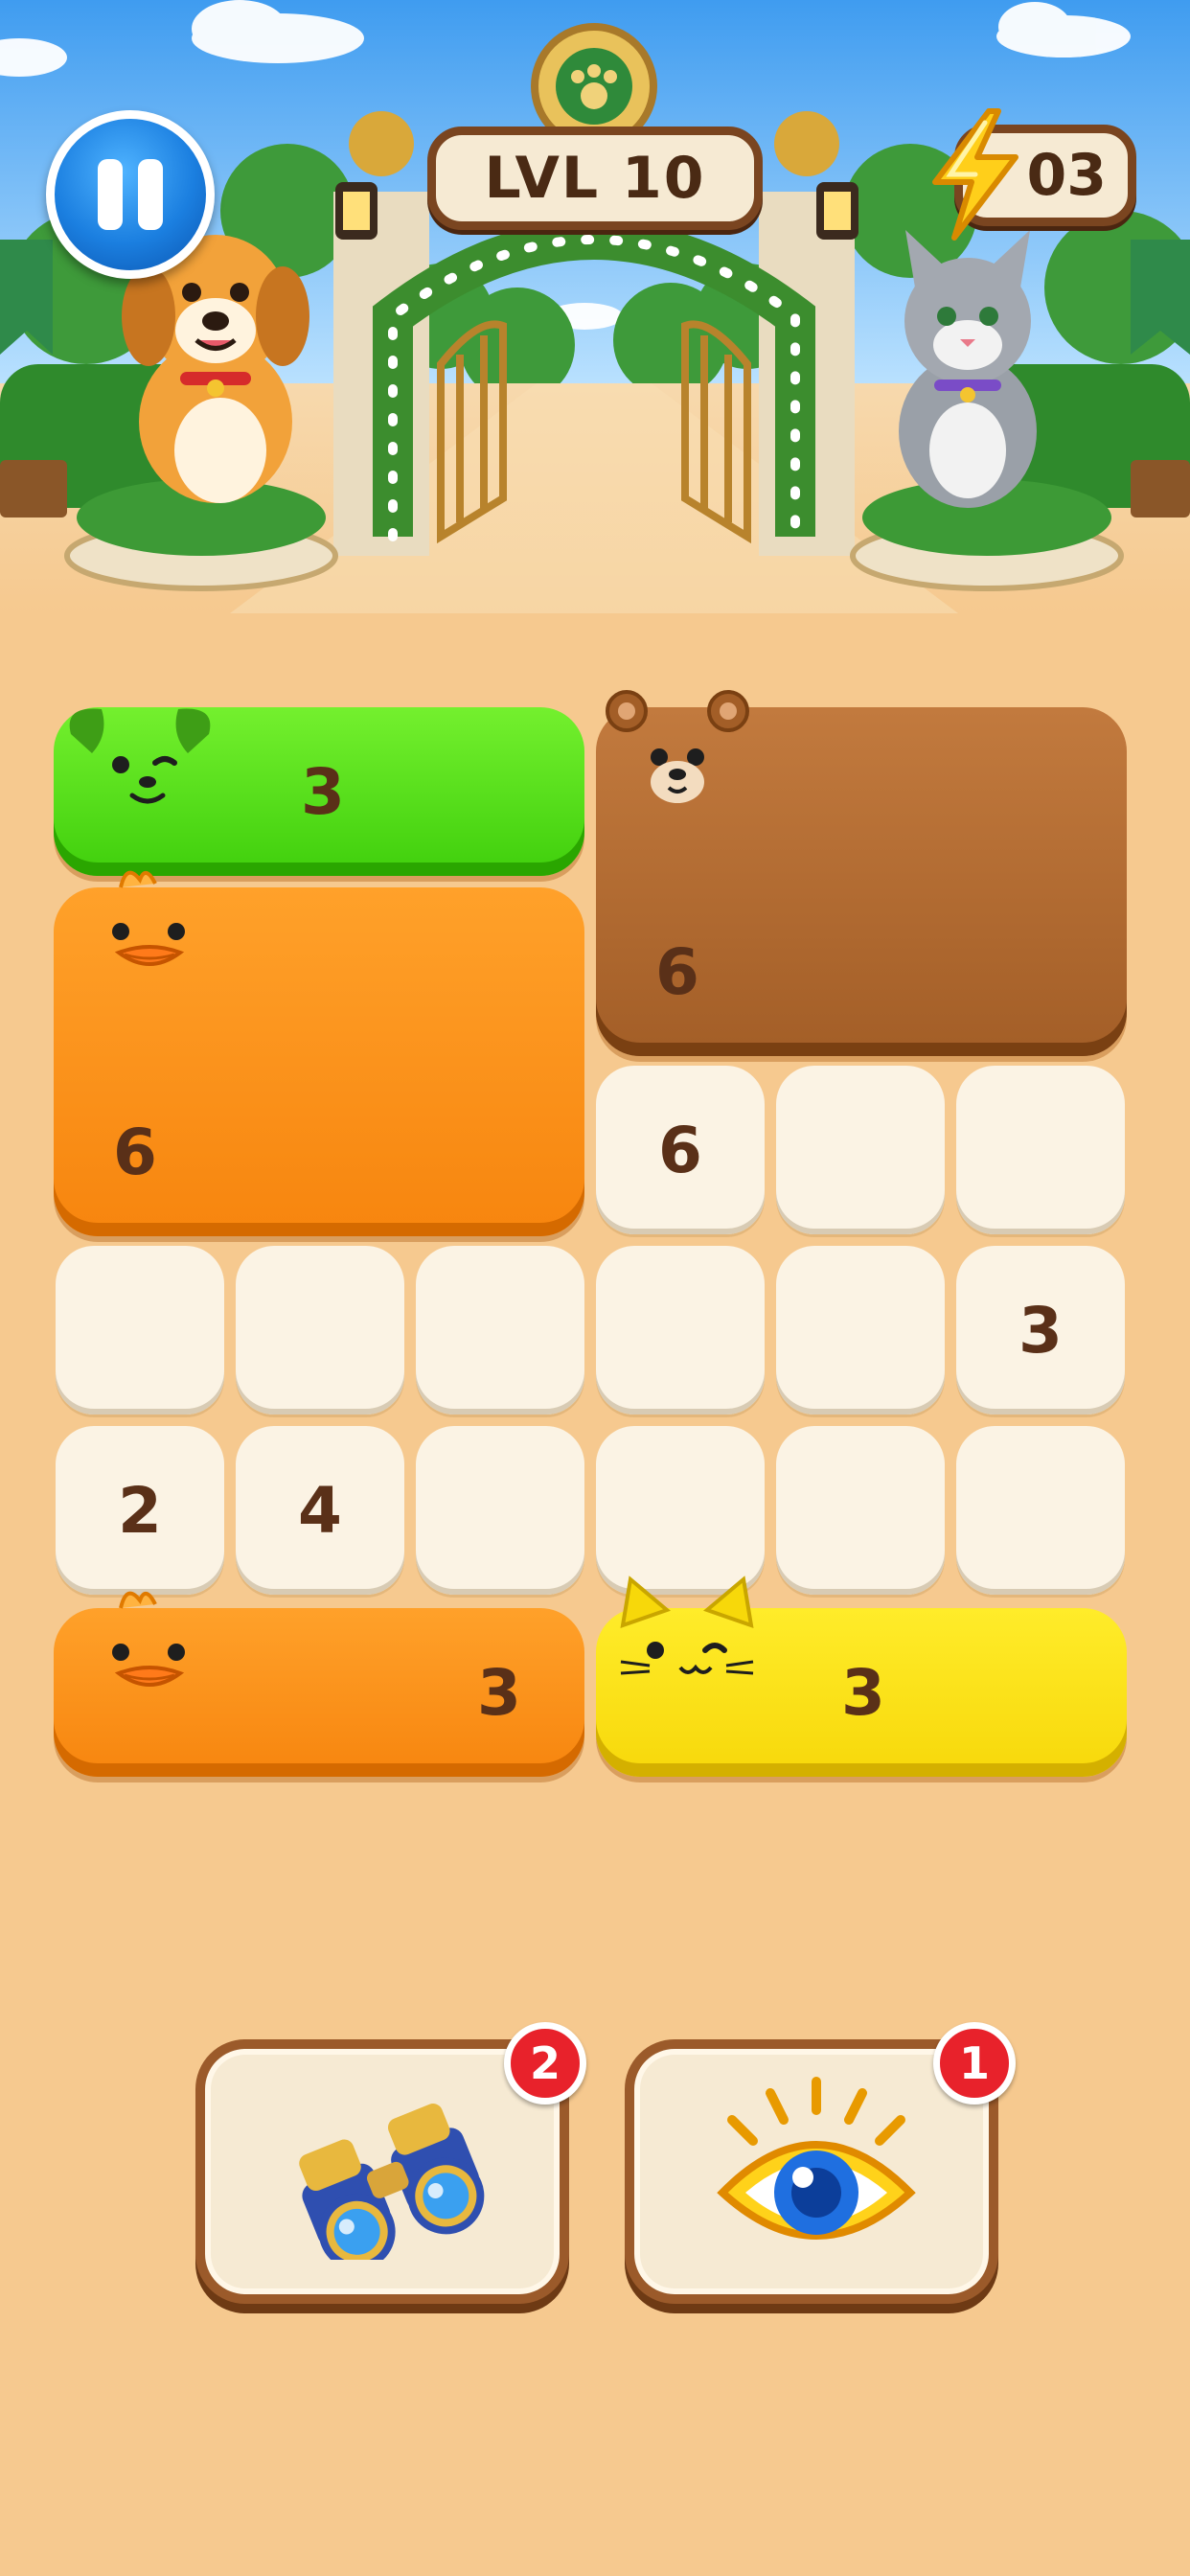 The image size is (1190, 2576). What do you see at coordinates (687, 1625) in the screenshot?
I see `cat-face-icon` at bounding box center [687, 1625].